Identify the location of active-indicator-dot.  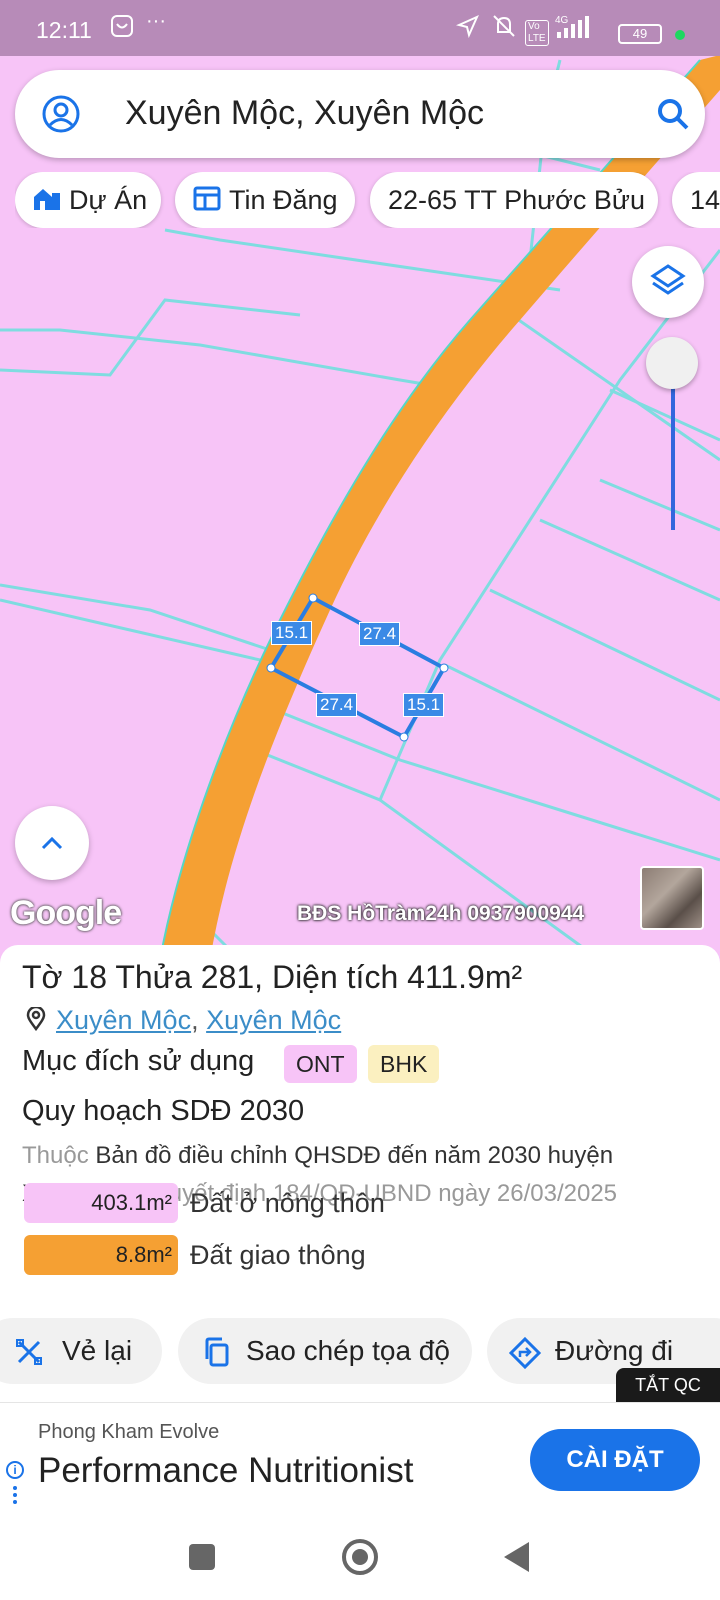
(680, 35).